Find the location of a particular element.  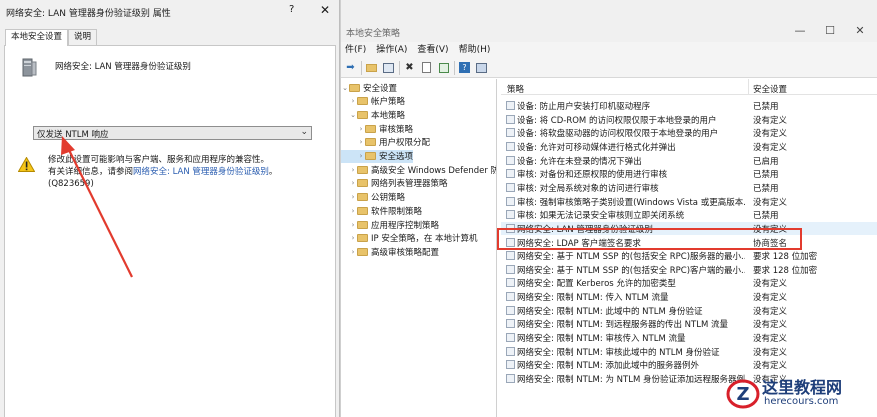

policy-row: 网络安全: 限制 NTLM: 添加此域中的服务器例外 没有定义 is located at coordinates (689, 364).